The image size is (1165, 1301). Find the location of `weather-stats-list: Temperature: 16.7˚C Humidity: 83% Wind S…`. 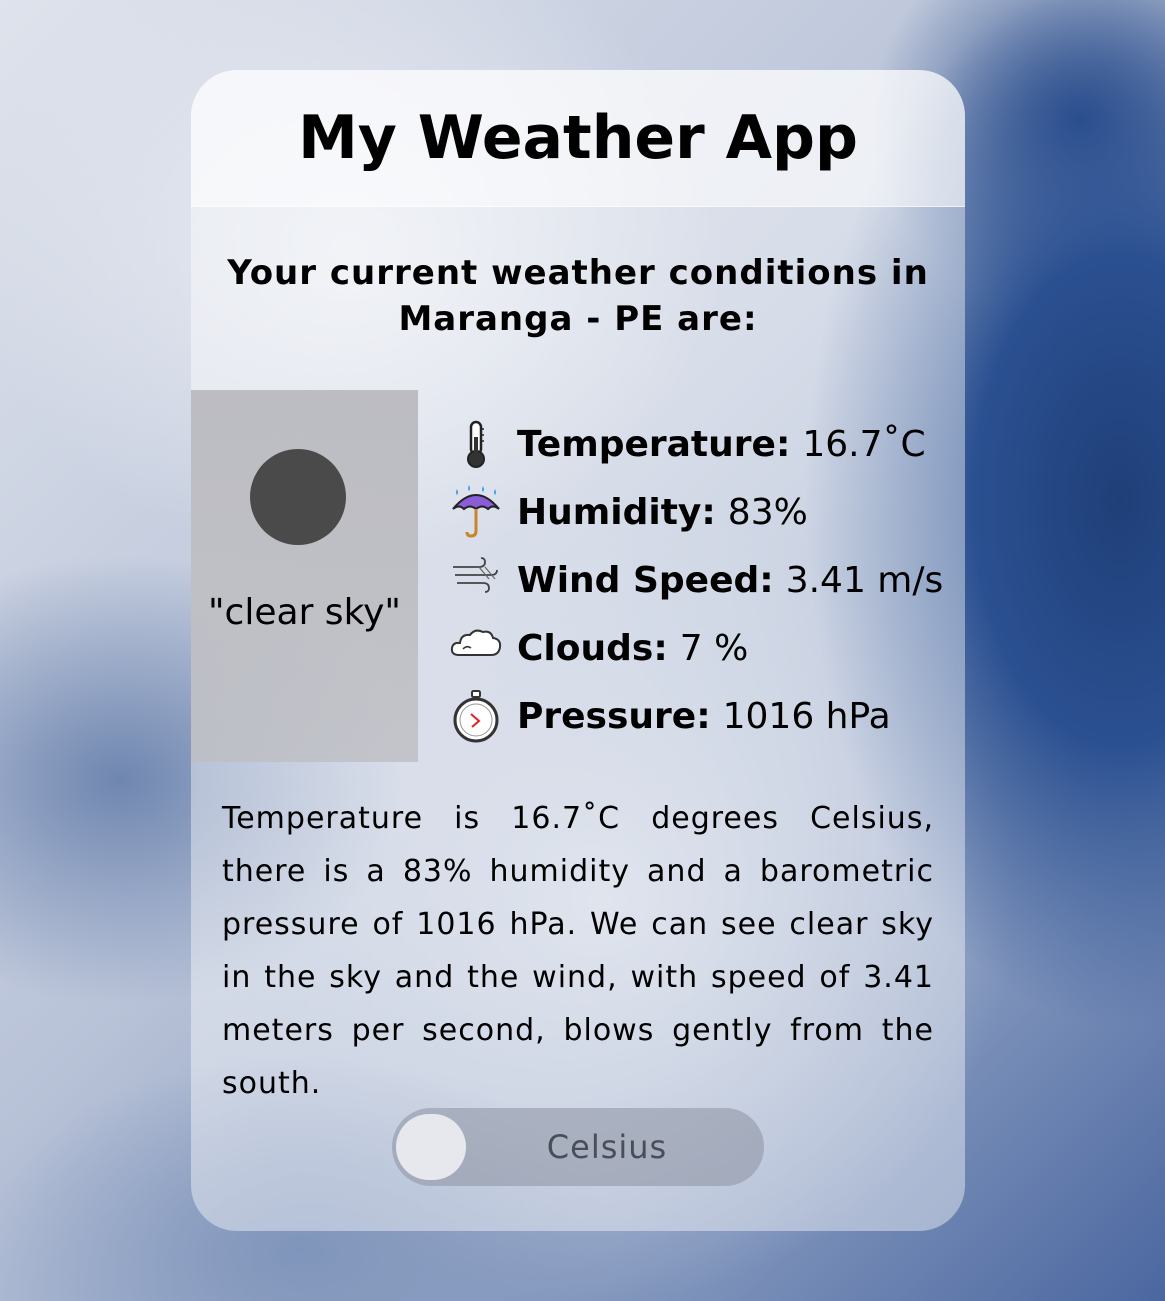

weather-stats-list: Temperature: 16.7˚C Humidity: 83% Wind S… is located at coordinates (699, 580).